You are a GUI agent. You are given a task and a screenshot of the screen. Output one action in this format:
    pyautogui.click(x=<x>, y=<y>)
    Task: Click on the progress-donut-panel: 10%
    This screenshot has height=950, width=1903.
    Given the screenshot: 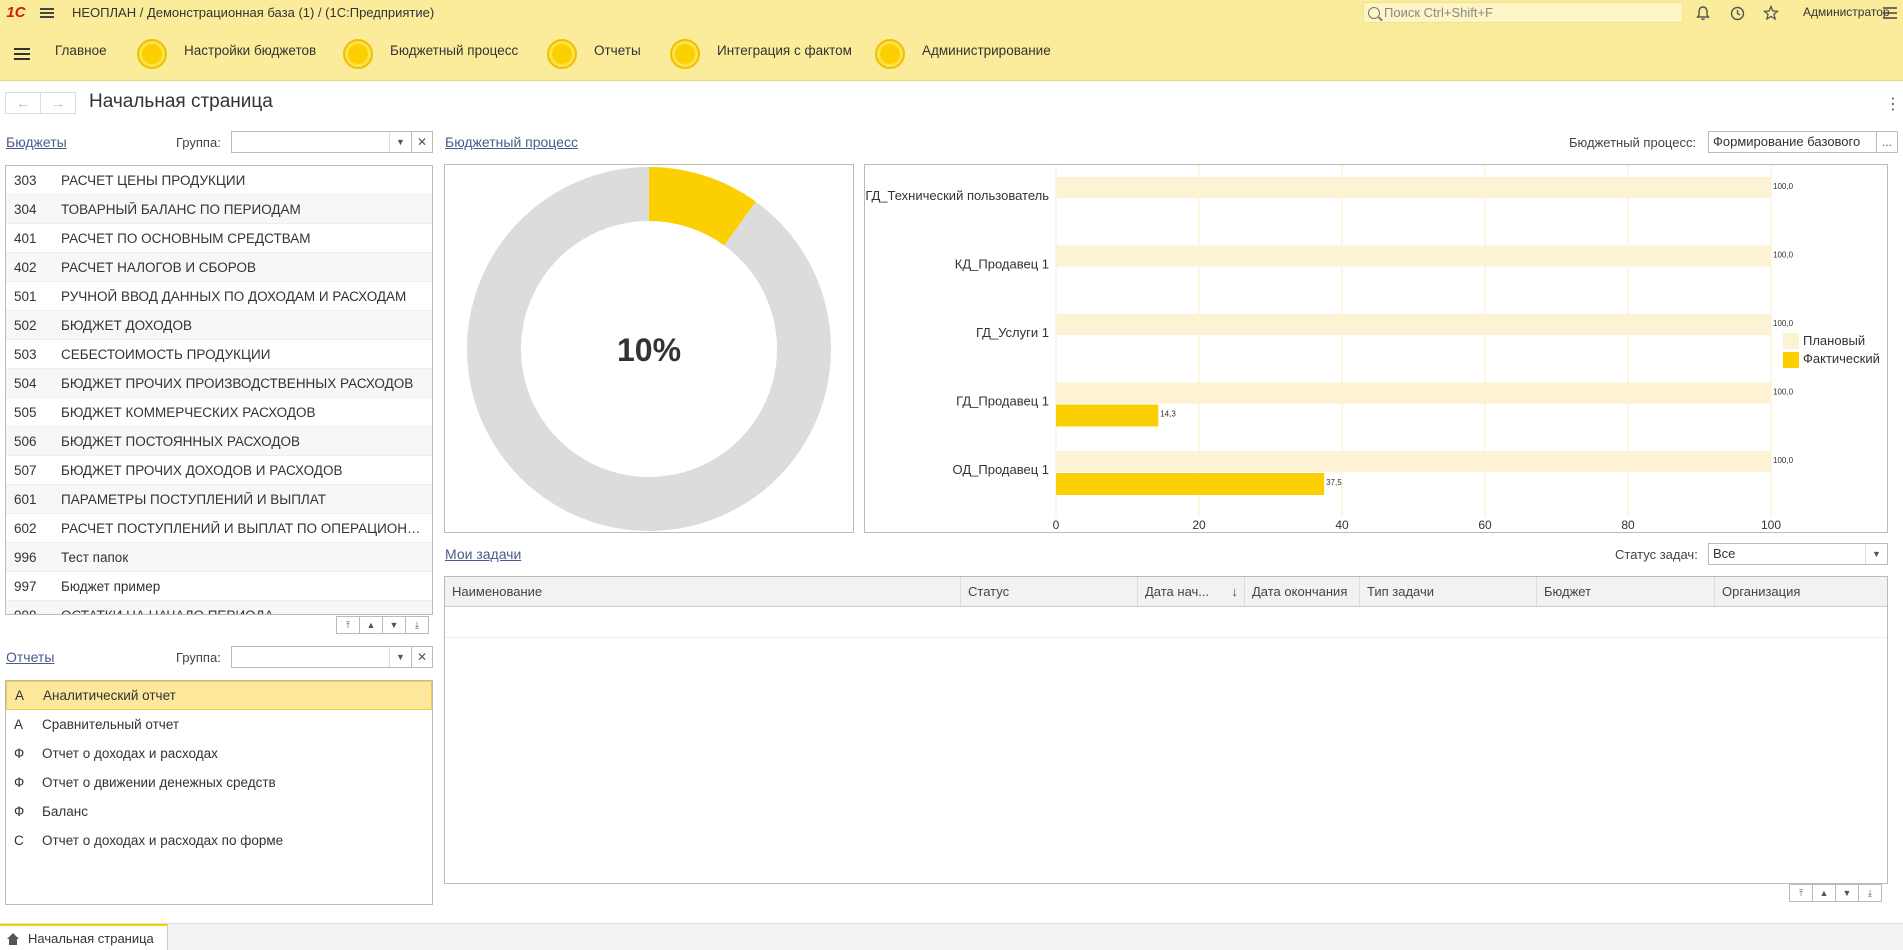 What is the action you would take?
    pyautogui.click(x=649, y=348)
    